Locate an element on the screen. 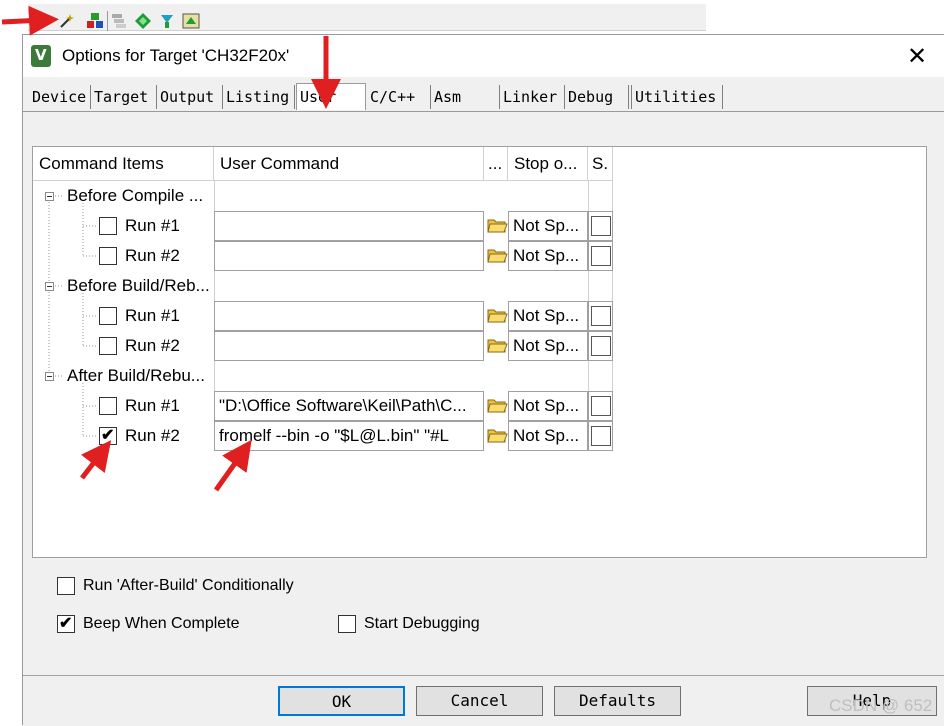 The height and width of the screenshot is (726, 944). beep-label: Beep When Complete is located at coordinates (161, 623).